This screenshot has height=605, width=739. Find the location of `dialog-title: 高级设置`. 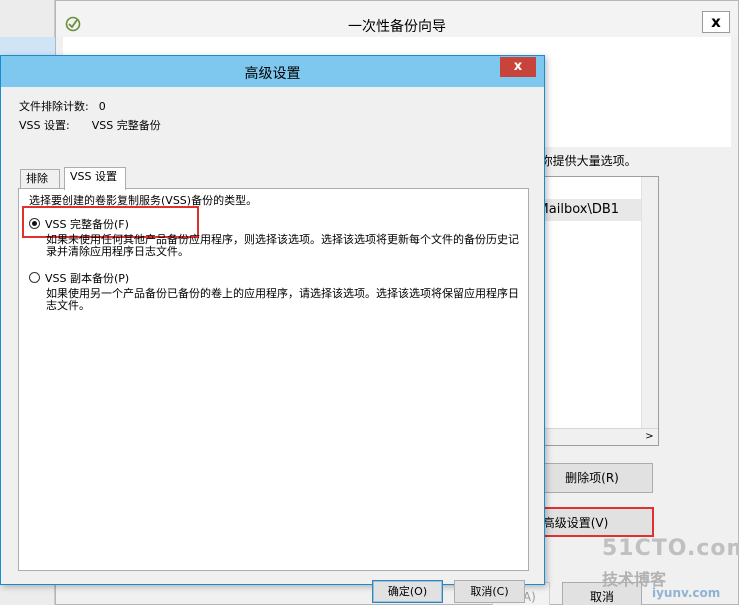

dialog-title: 高级设置 is located at coordinates (272, 74).